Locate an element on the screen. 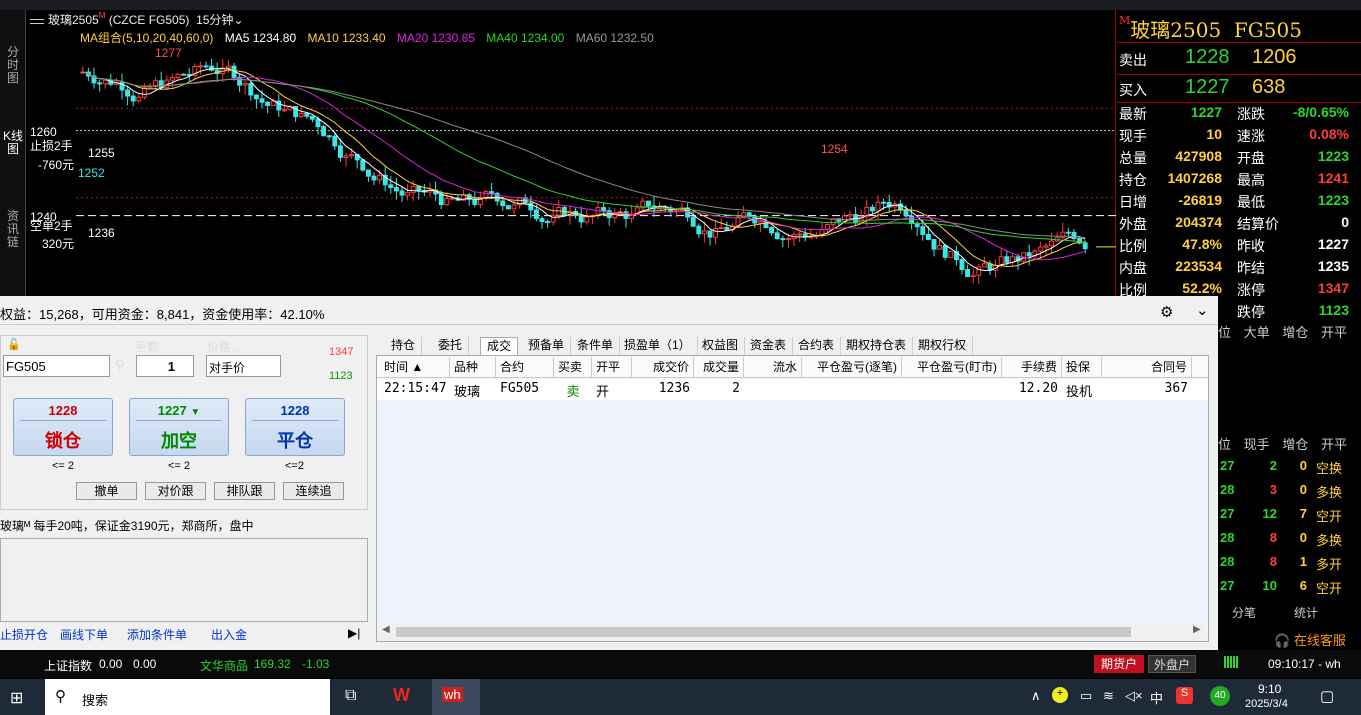  h-scrollbar: ◀ ▶ is located at coordinates (792, 632).